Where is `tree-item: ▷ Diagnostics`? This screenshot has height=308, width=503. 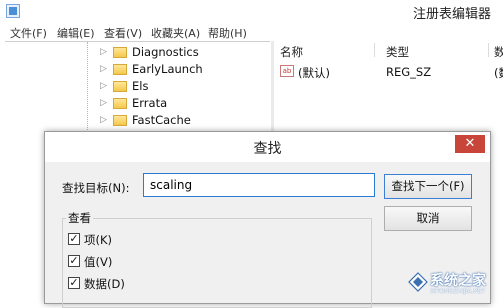 tree-item: ▷ Diagnostics is located at coordinates (137, 52).